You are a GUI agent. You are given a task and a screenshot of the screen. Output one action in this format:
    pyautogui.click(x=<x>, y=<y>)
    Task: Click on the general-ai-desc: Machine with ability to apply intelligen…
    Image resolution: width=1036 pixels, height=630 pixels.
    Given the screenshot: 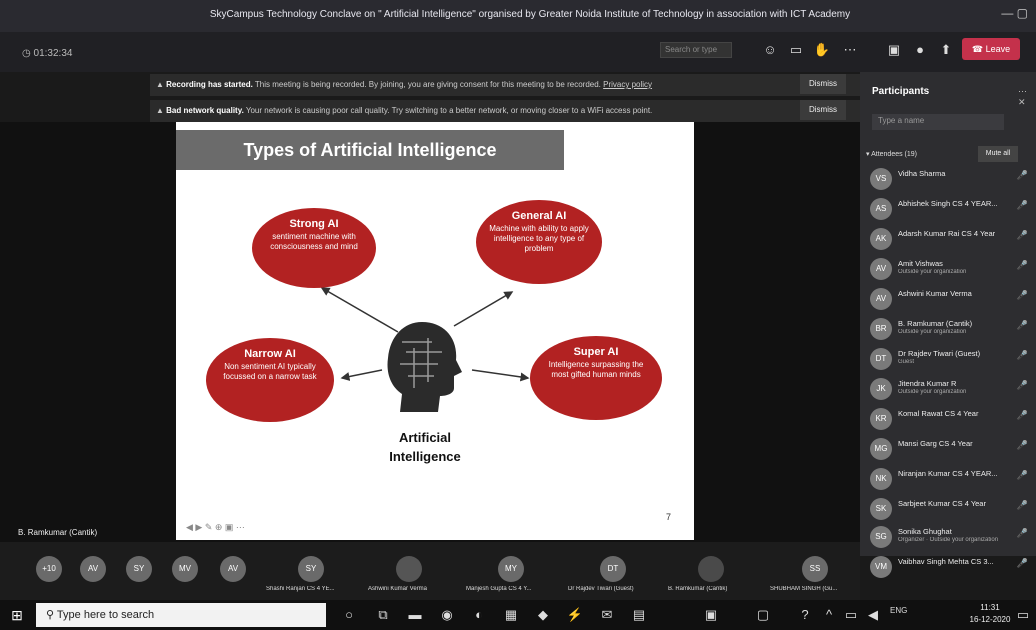 What is the action you would take?
    pyautogui.click(x=539, y=238)
    